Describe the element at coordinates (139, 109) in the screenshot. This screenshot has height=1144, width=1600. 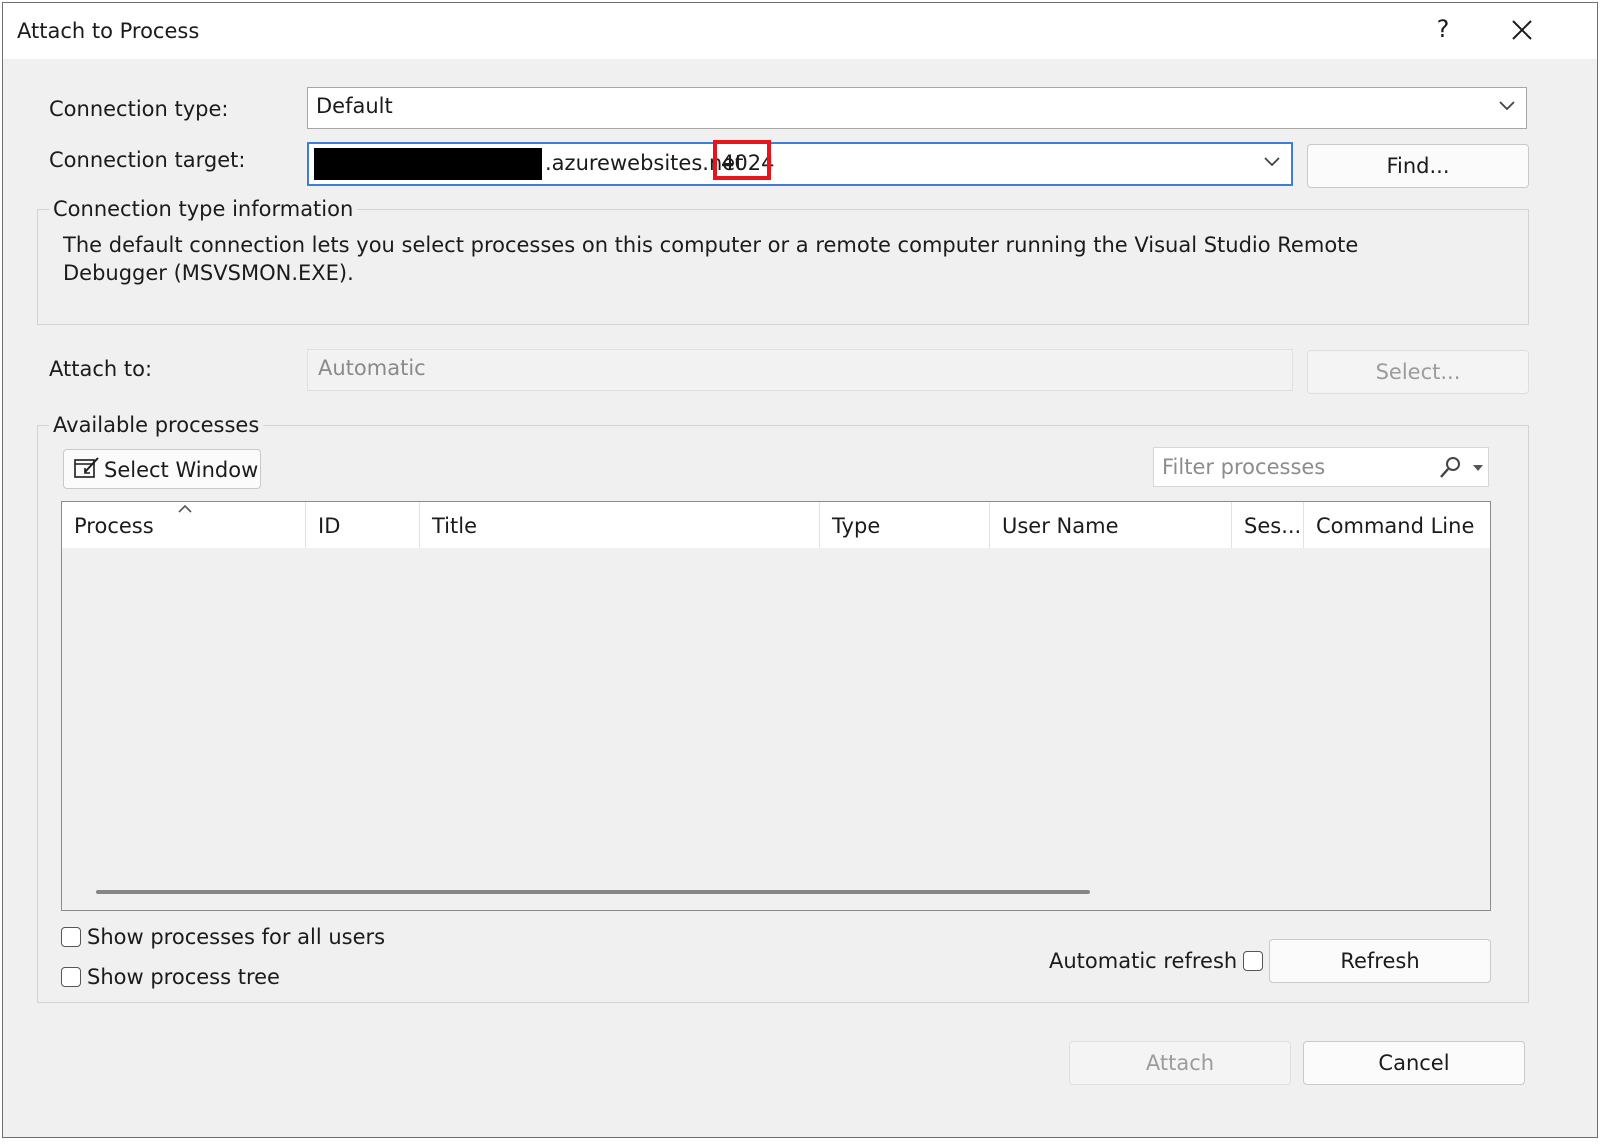
I see `connection-type-label: Connection type:` at that location.